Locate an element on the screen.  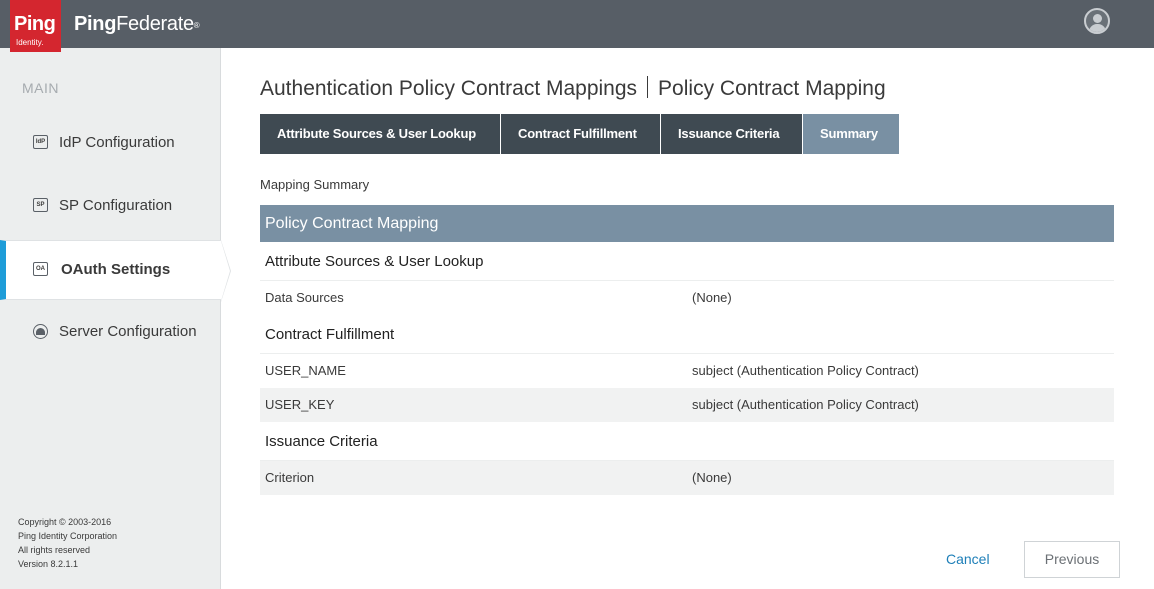
idp-icon: IdP is located at coordinates (40, 142).